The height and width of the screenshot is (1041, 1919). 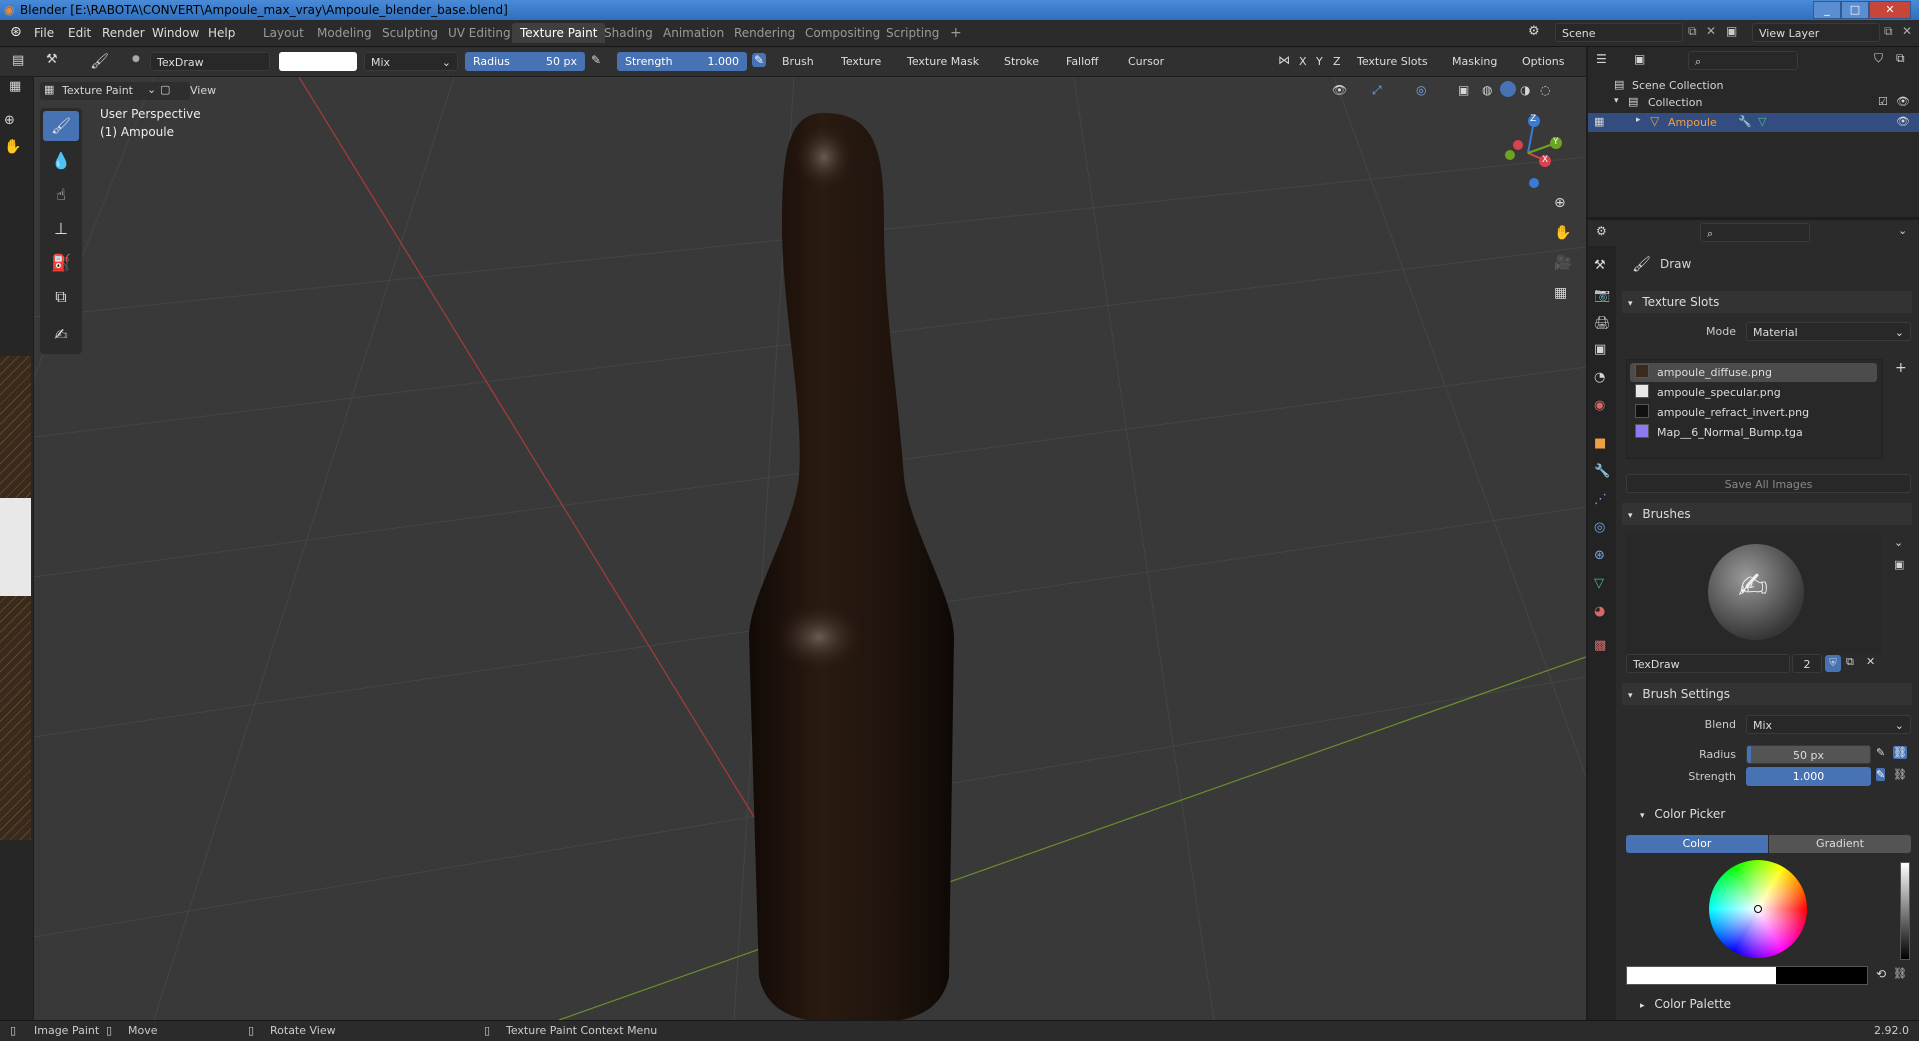 I want to click on brush-preview-area: ✍, so click(x=1753, y=594).